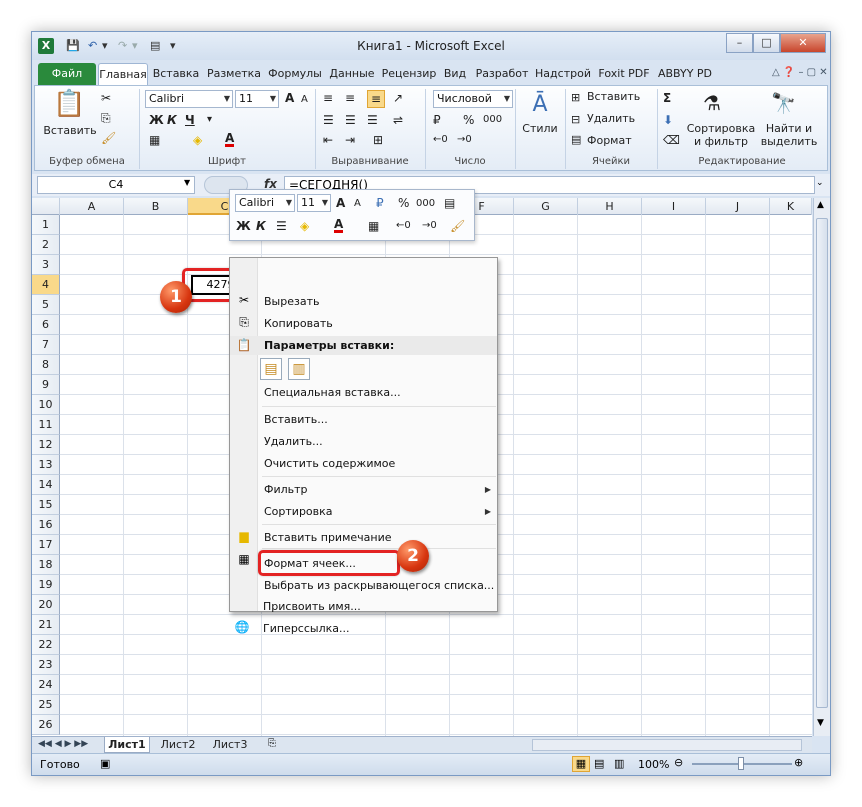 This screenshot has width=862, height=807. I want to click on row-header: 10, so click(46, 405).